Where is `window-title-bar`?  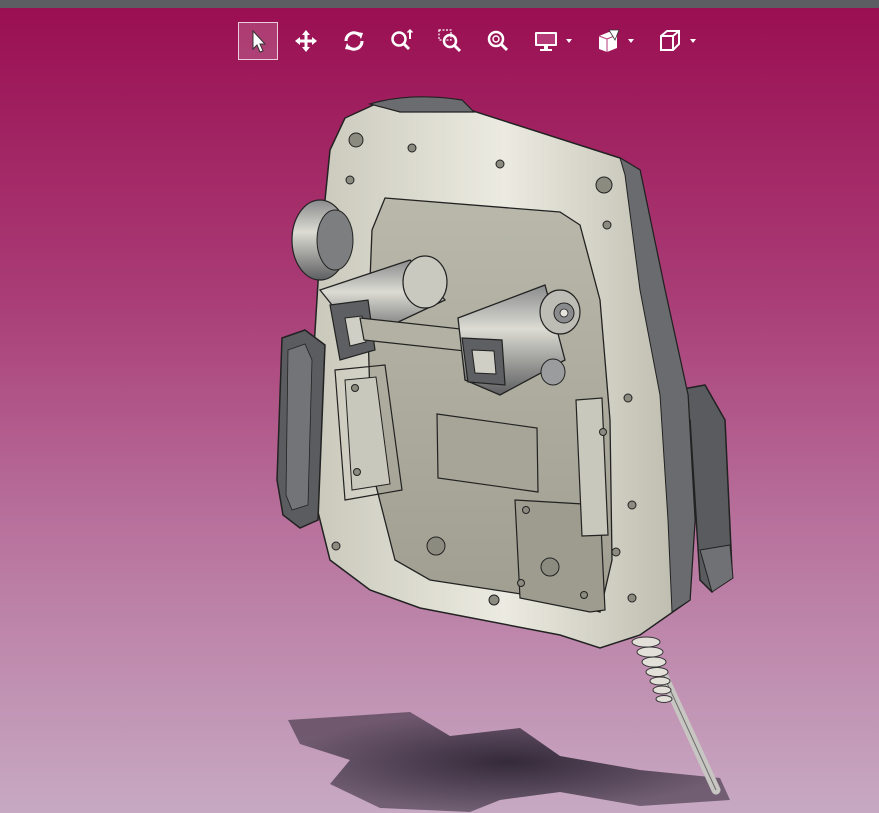 window-title-bar is located at coordinates (439, 4).